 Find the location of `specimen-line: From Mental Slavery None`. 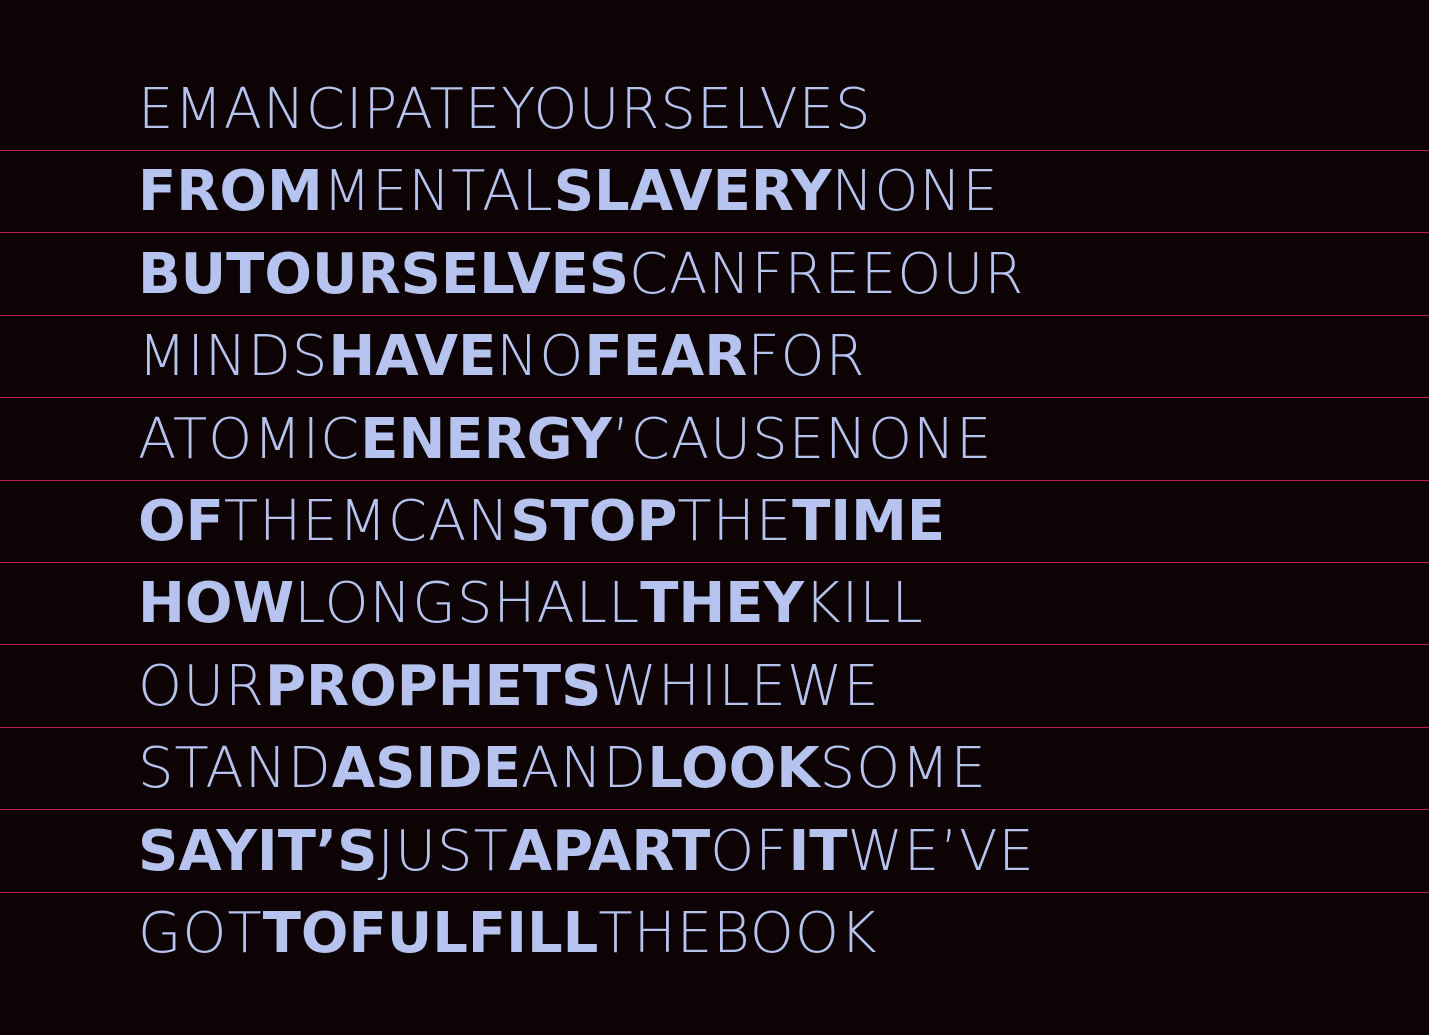

specimen-line: From Mental Slavery None is located at coordinates (568, 190).